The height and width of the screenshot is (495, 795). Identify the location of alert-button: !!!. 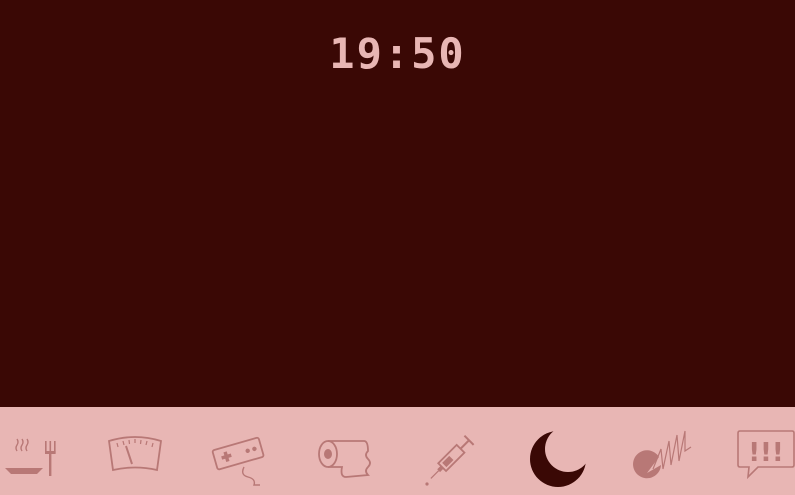
(765, 462).